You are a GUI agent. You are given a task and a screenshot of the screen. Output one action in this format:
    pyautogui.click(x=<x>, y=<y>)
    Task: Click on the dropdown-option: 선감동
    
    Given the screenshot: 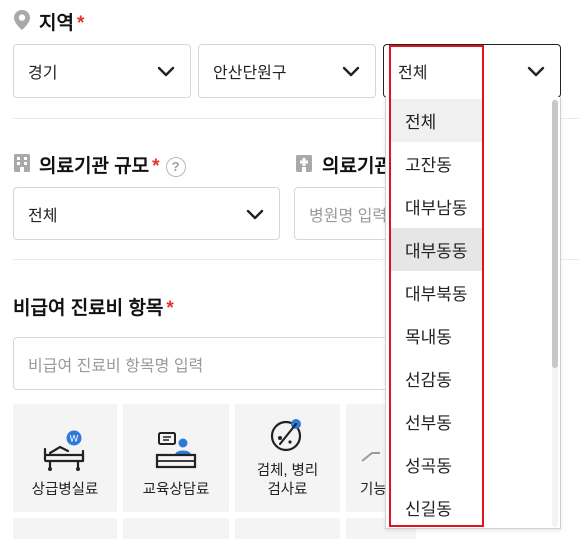 What is the action you would take?
    pyautogui.click(x=437, y=378)
    